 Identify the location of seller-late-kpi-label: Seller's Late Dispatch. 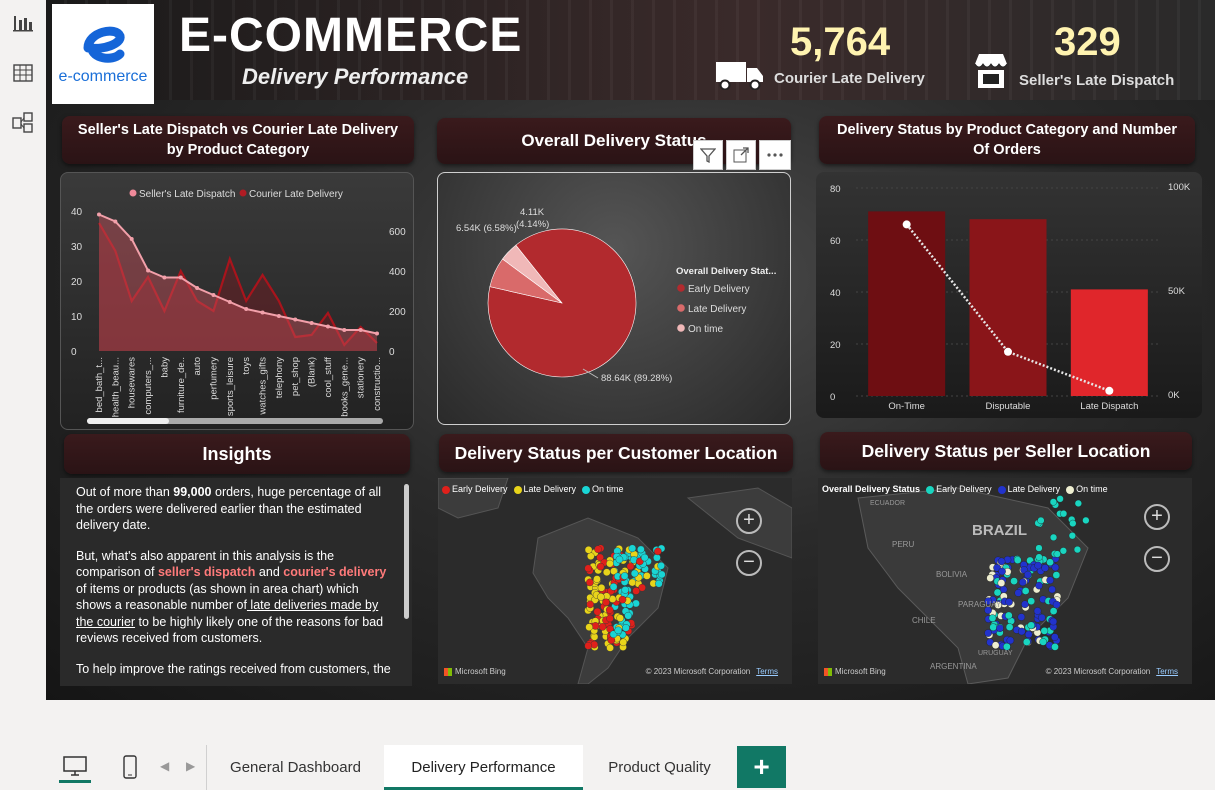
(1097, 80).